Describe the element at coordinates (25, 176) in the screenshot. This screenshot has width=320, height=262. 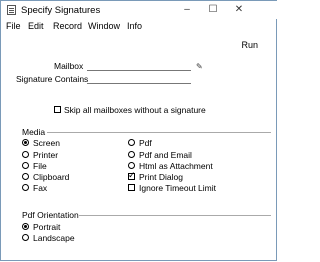
I see `media-clipboard-radio` at that location.